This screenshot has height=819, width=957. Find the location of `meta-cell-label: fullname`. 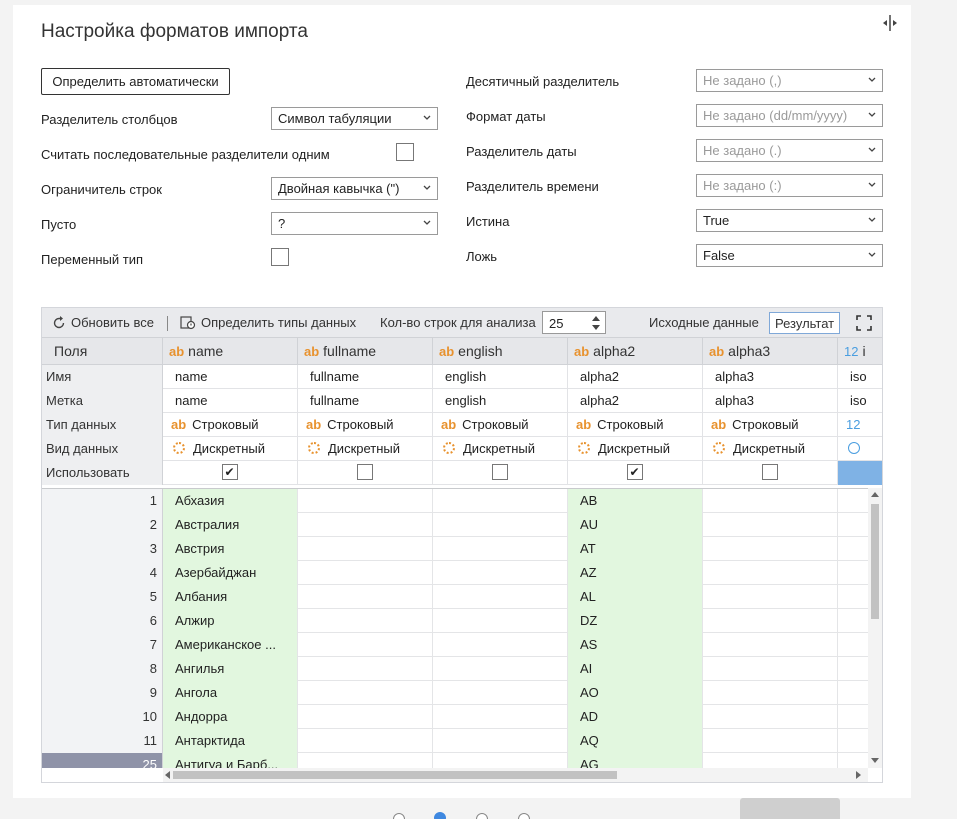

meta-cell-label: fullname is located at coordinates (365, 401).